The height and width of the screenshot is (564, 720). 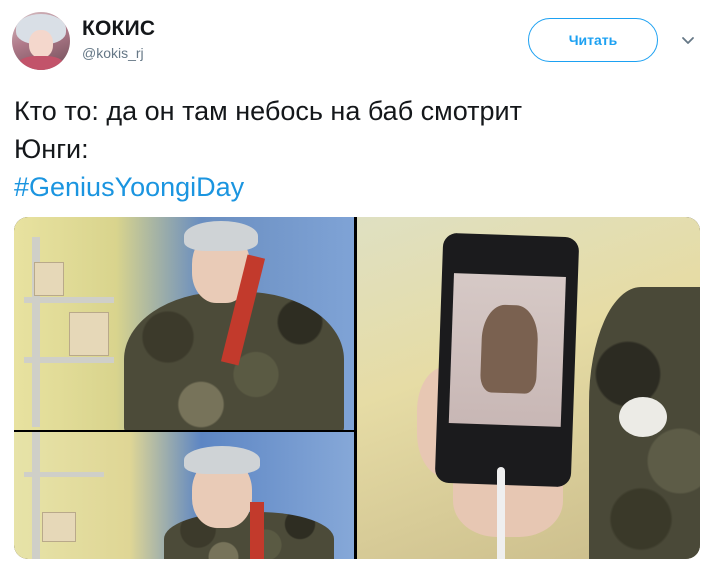 I want to click on person-body, so click(x=249, y=535).